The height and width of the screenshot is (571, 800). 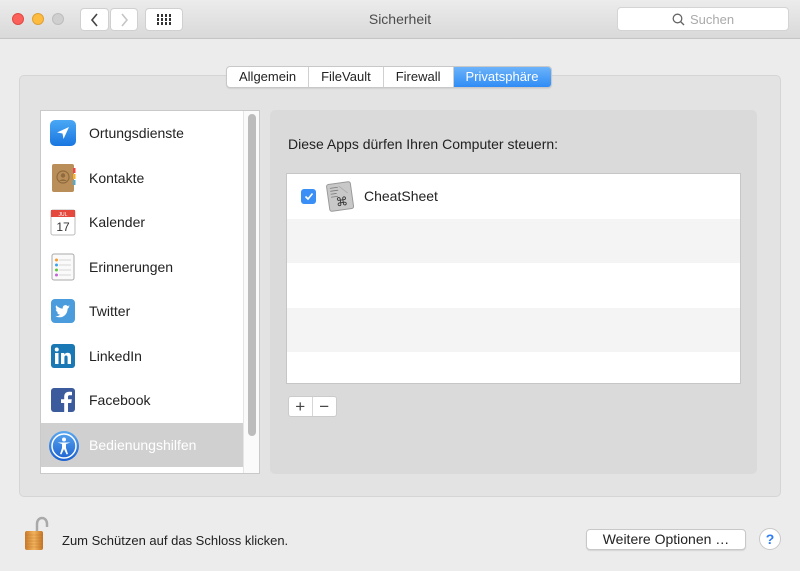 What do you see at coordinates (63, 267) in the screenshot?
I see `reminders-icon` at bounding box center [63, 267].